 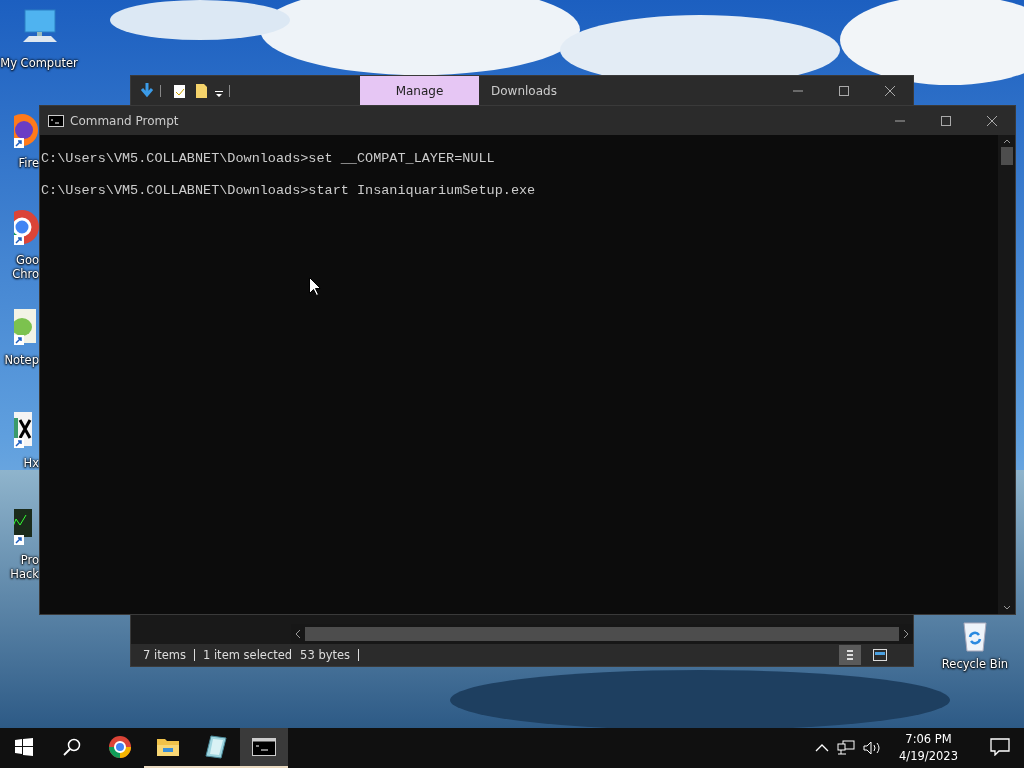 I want to click on scroll-up-icon, so click(x=1006, y=141).